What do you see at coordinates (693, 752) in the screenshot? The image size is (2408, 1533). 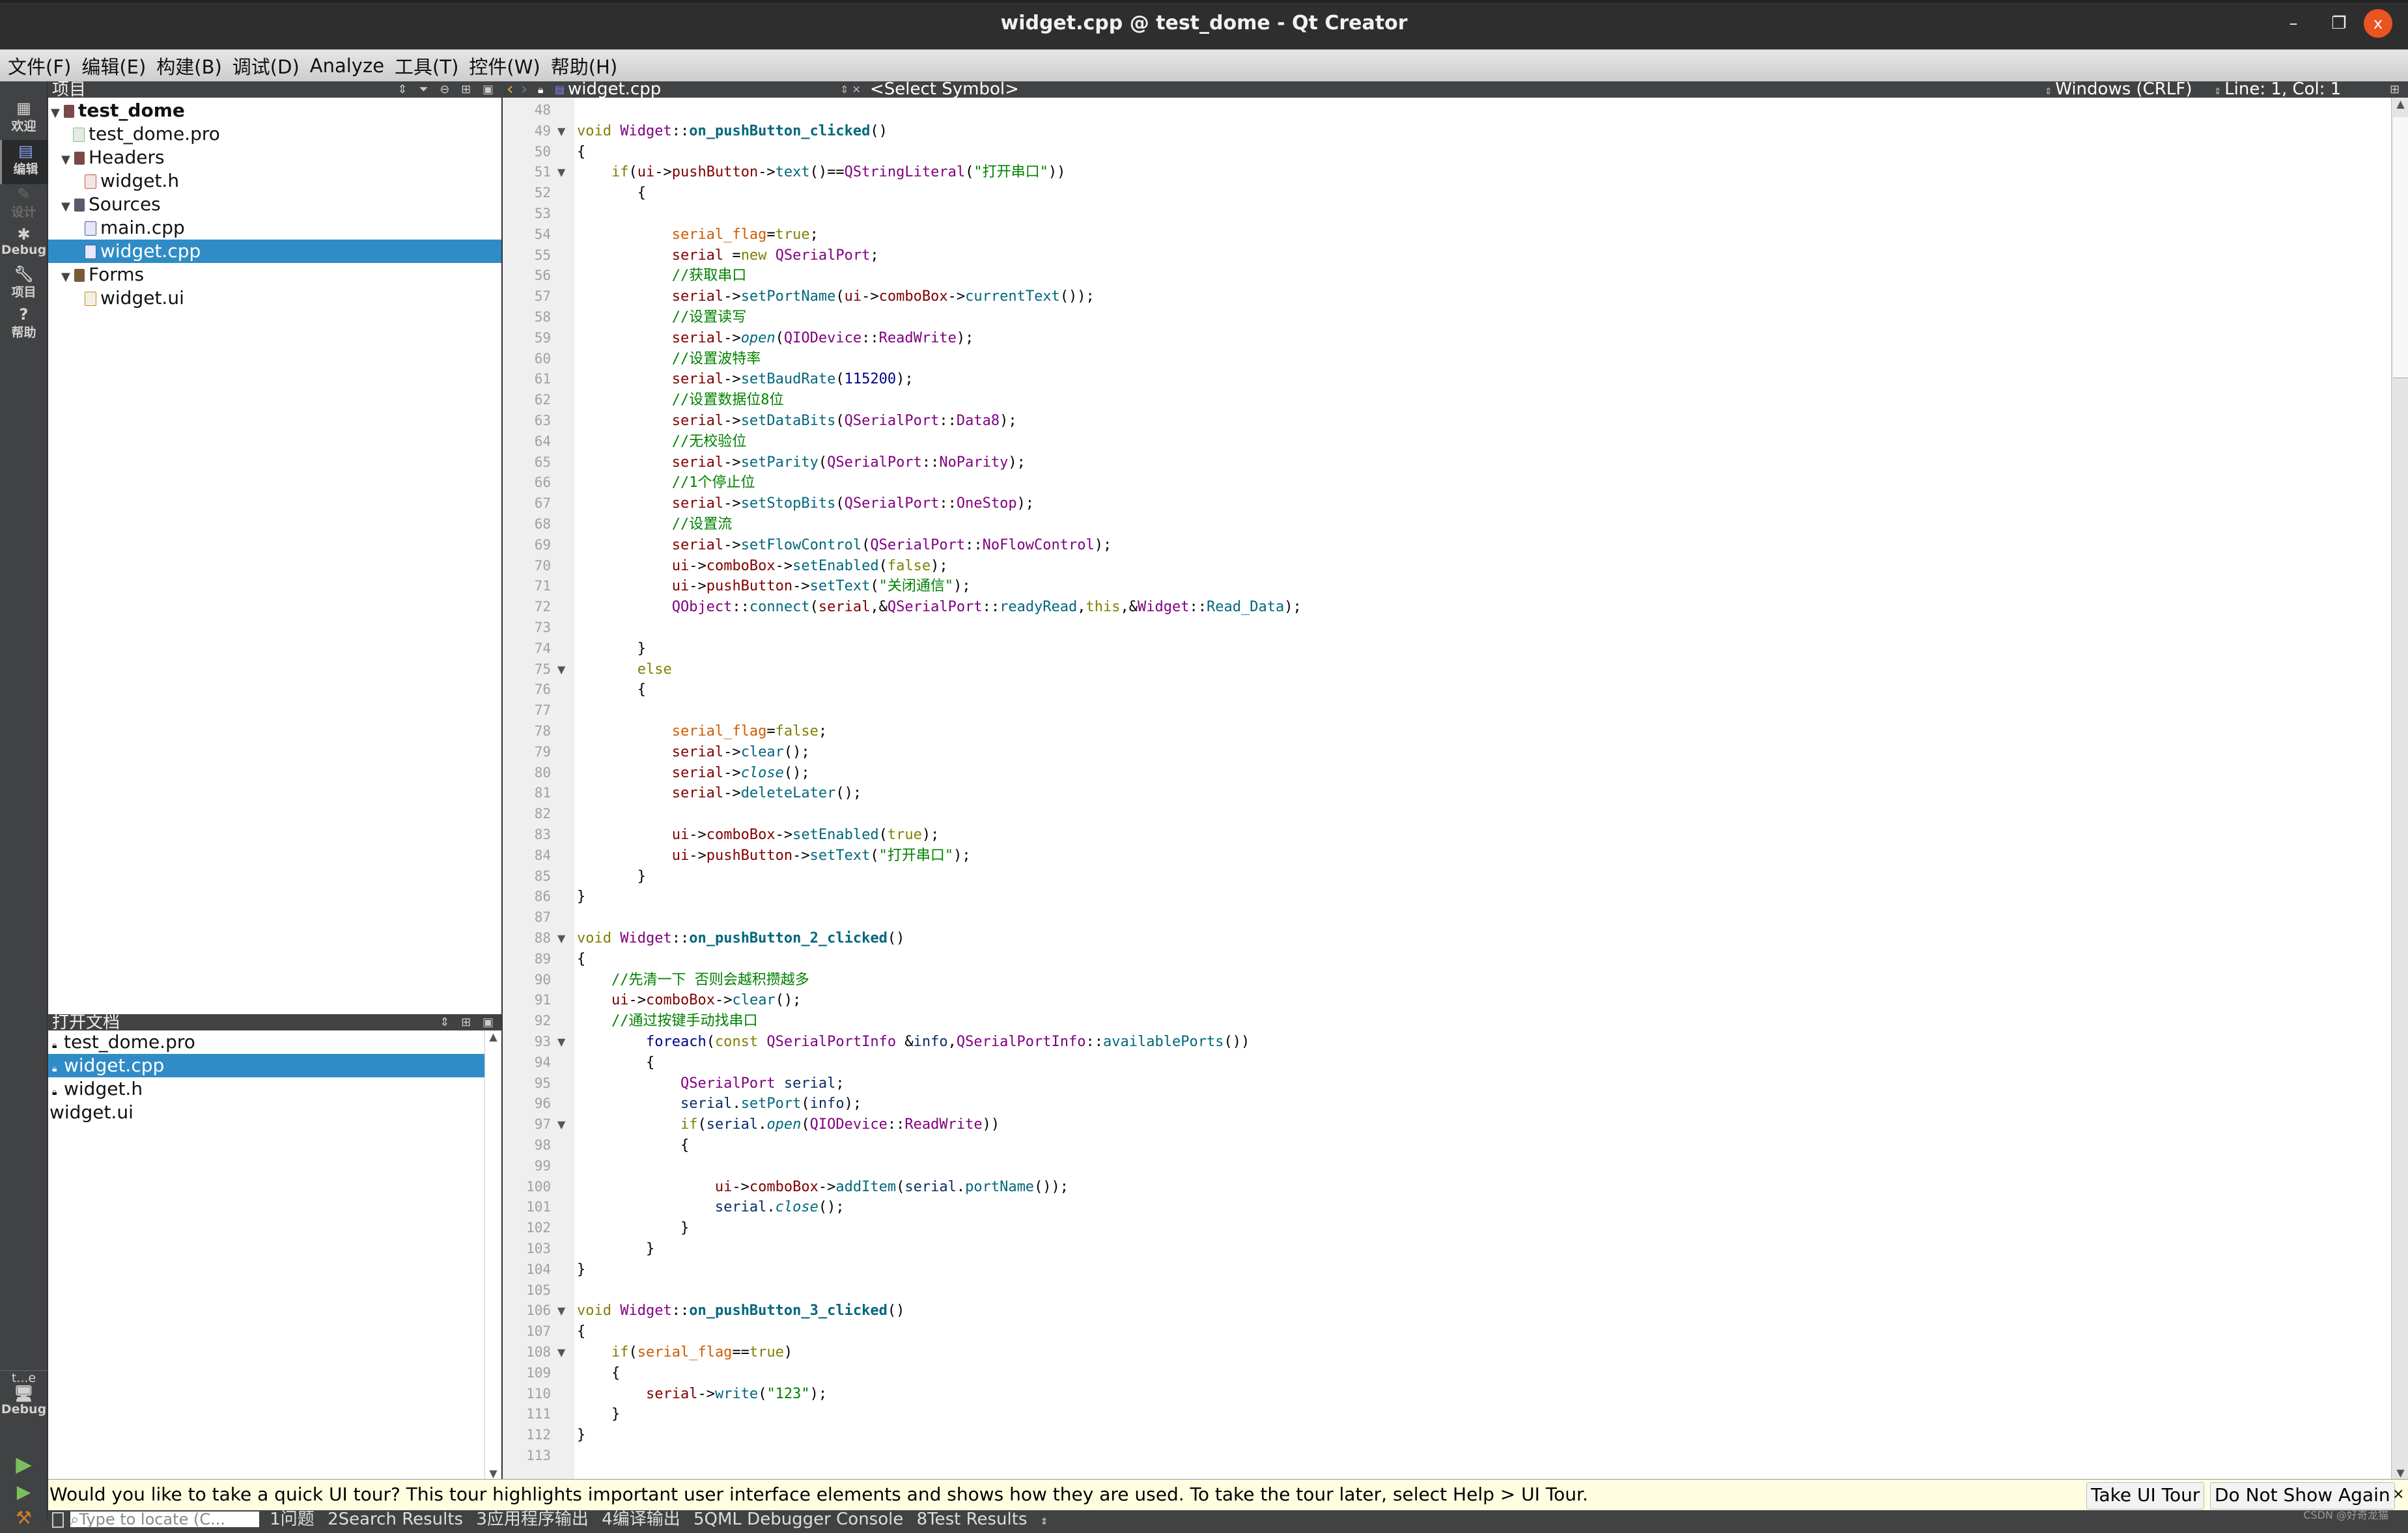 I see `code-line: serial->clear();` at bounding box center [693, 752].